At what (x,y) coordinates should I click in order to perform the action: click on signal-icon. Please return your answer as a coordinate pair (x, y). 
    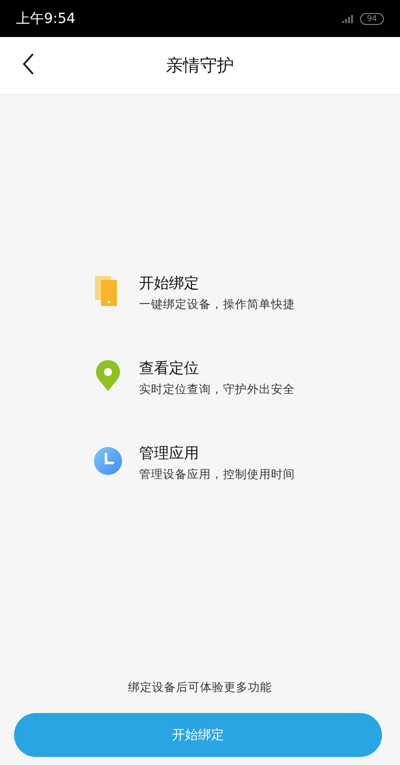
    Looking at the image, I should click on (348, 18).